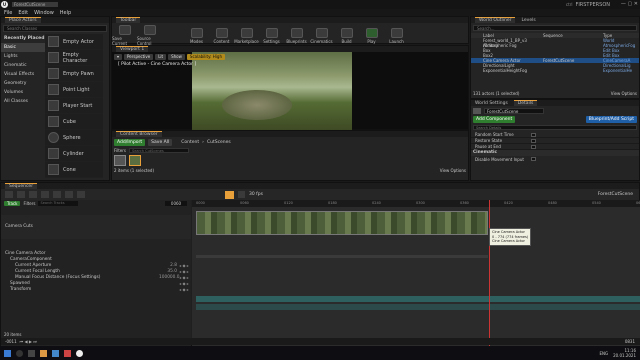  What do you see at coordinates (74, 42) in the screenshot?
I see `actor-empty-actor: Empty Actor` at bounding box center [74, 42].